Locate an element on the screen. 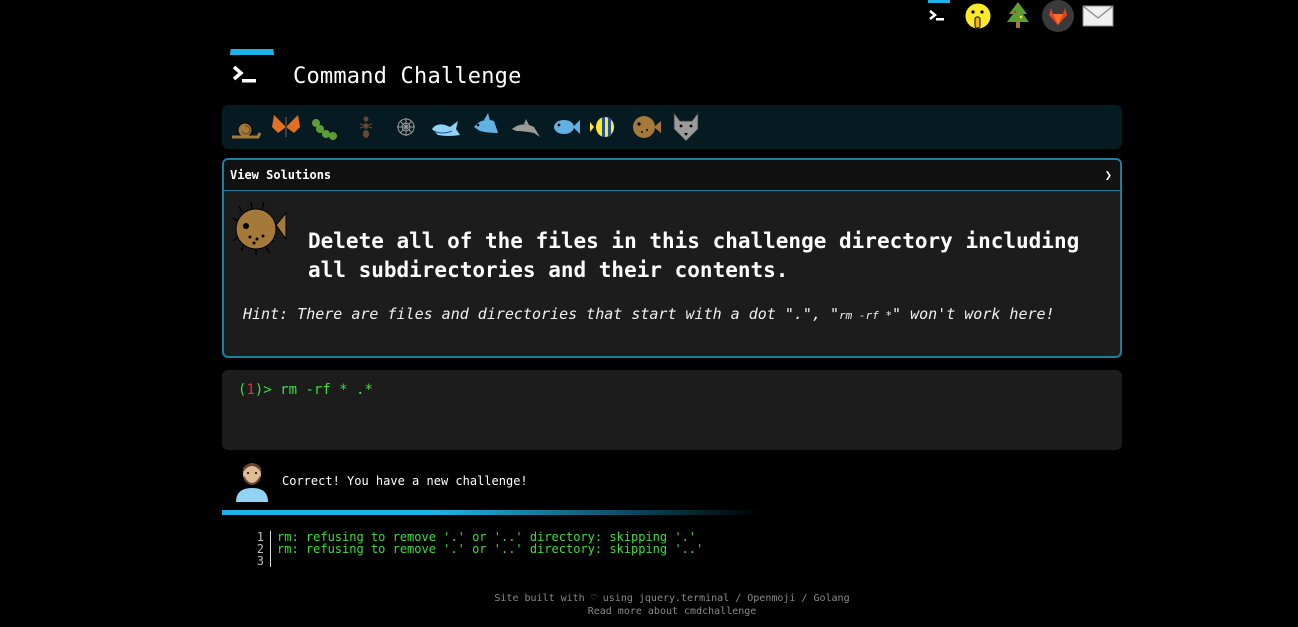  output-line: 3 is located at coordinates (471, 561).